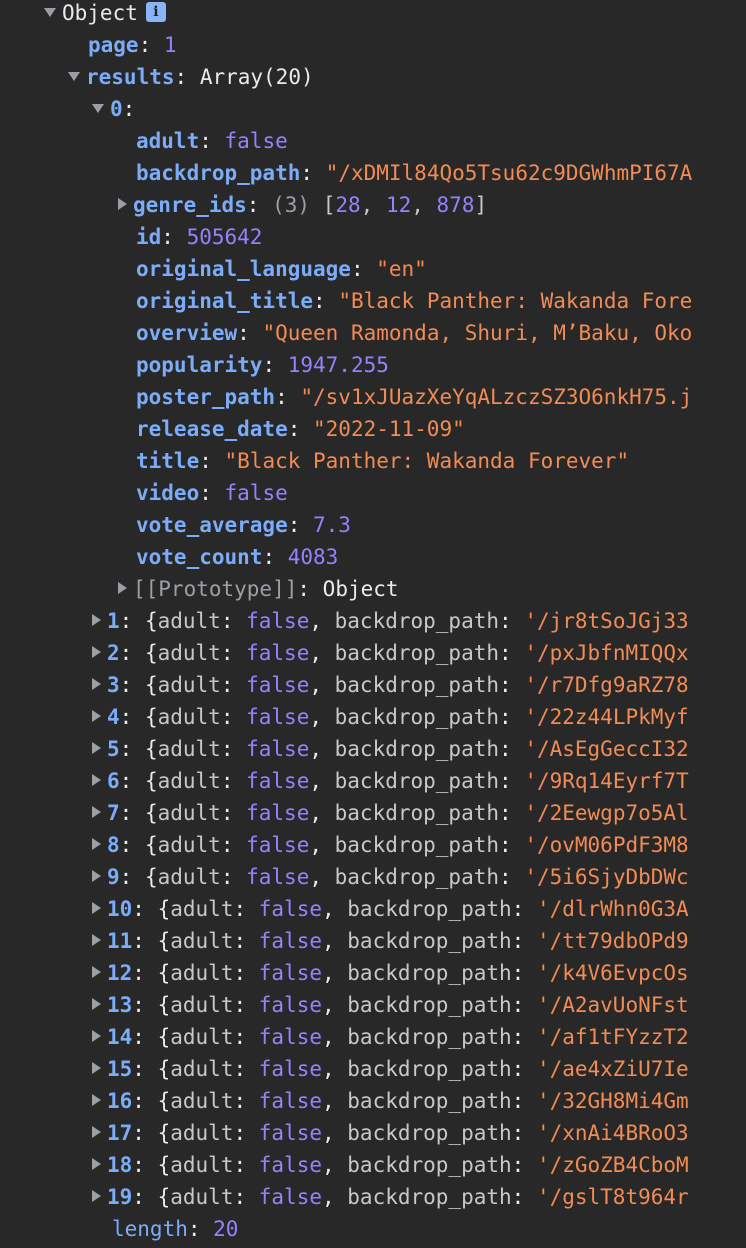 This screenshot has height=1248, width=746. I want to click on item-index: 11, so click(120, 941).